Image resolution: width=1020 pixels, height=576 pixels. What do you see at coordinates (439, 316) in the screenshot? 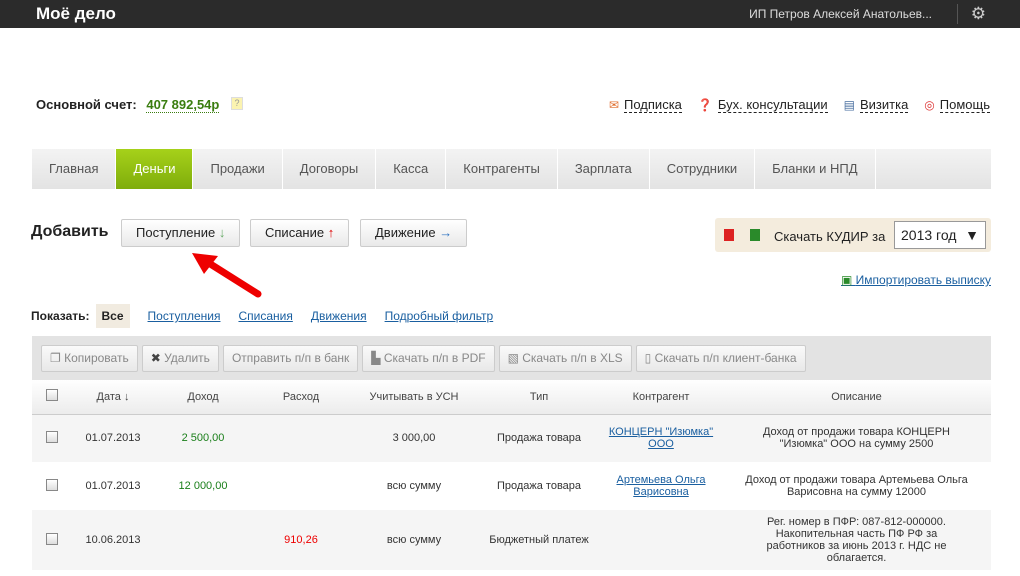
I see `filter-advanced: Подробный фильтр` at bounding box center [439, 316].